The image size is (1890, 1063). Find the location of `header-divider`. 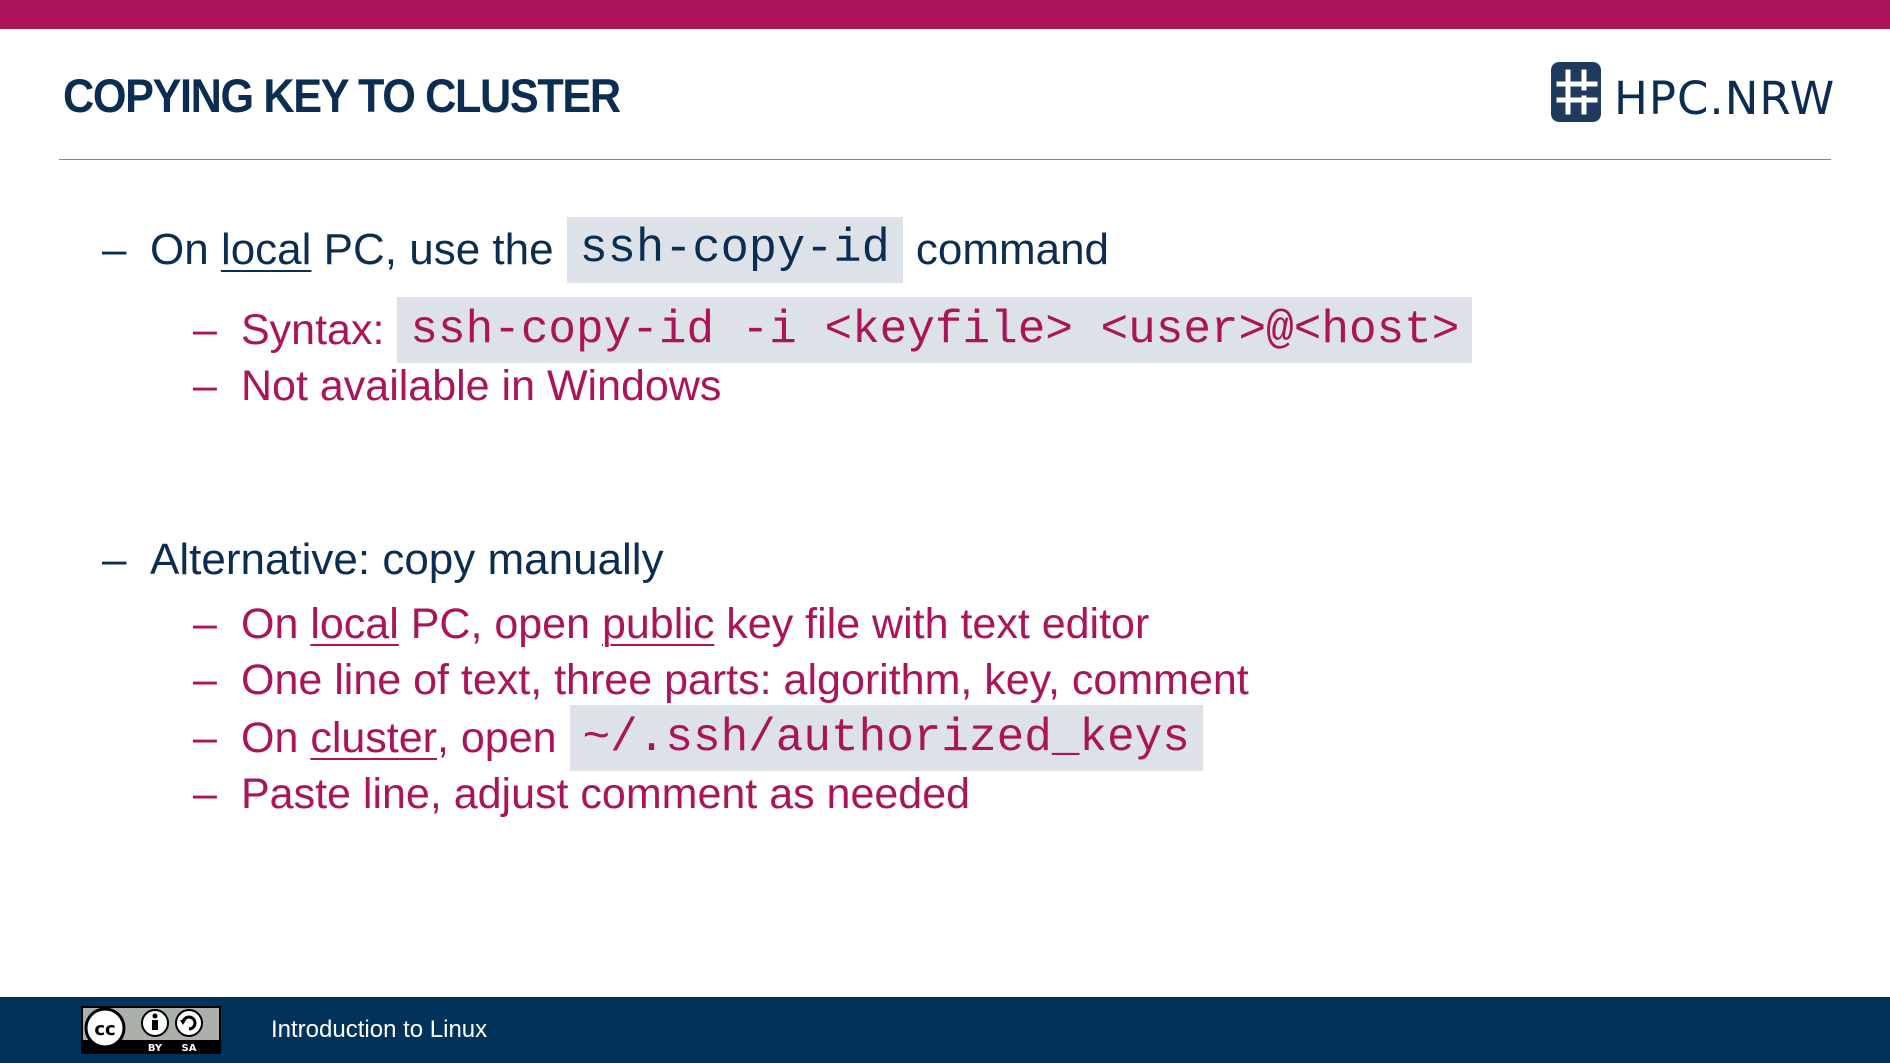

header-divider is located at coordinates (945, 159).